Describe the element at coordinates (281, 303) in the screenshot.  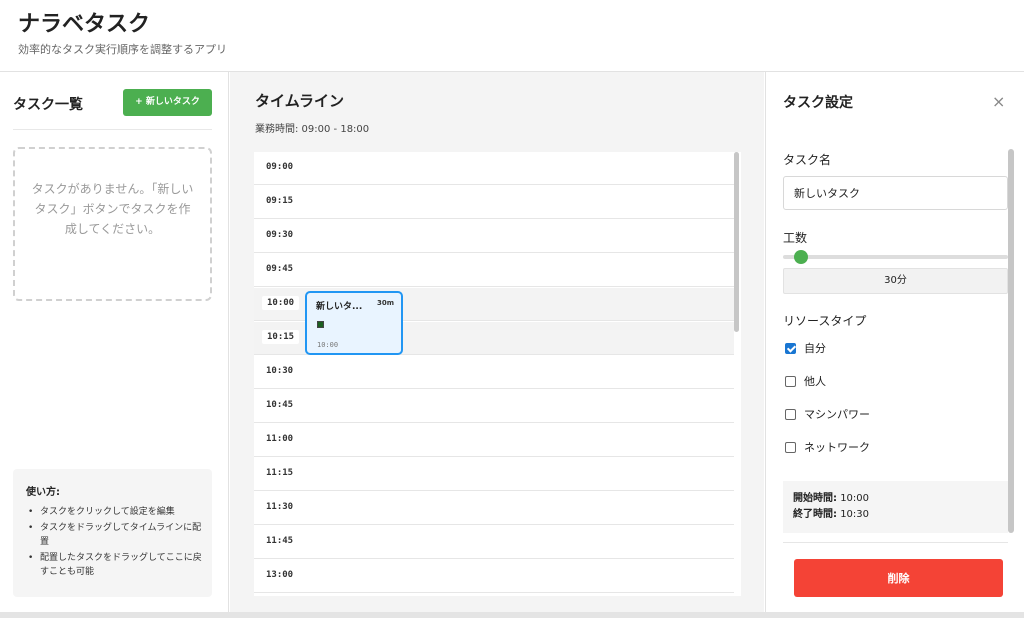
I see `slot-time-label: 10:00` at that location.